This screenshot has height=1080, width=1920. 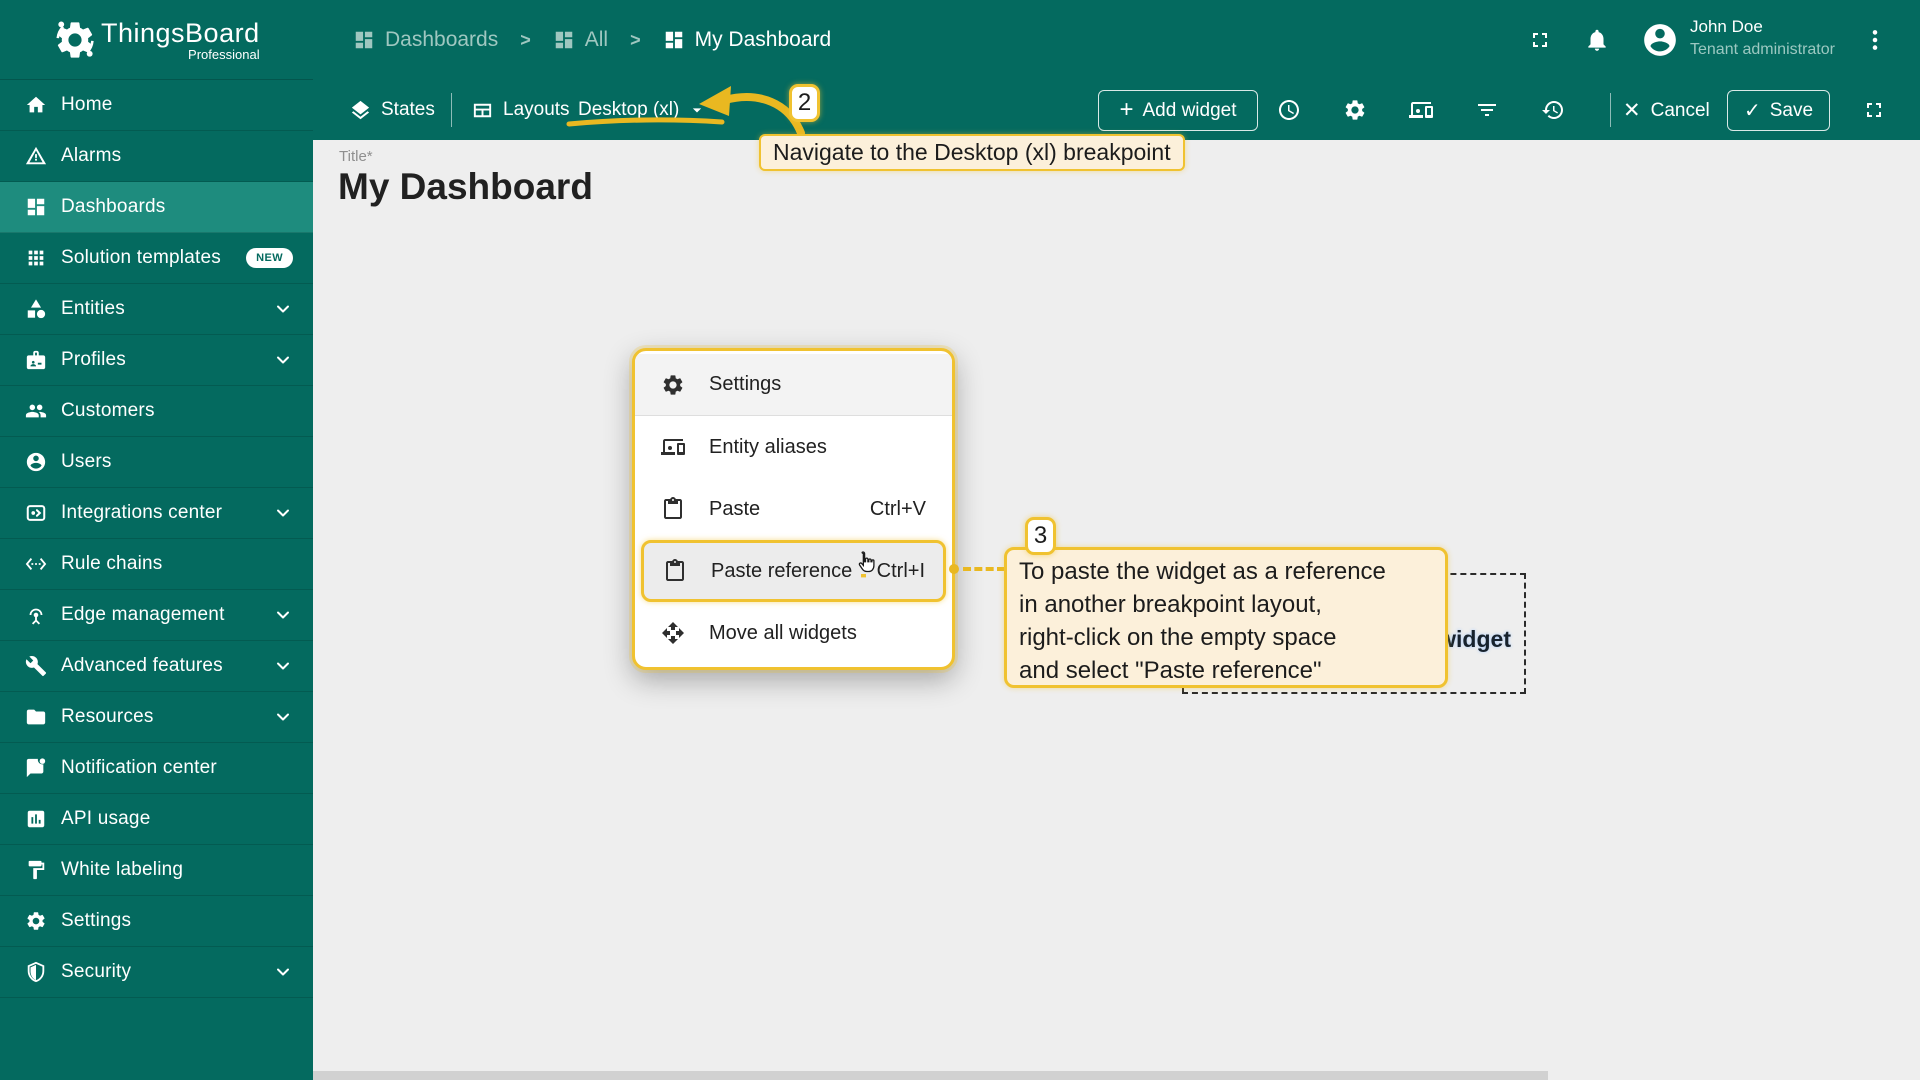 I want to click on close-icon: ✕, so click(x=1632, y=110).